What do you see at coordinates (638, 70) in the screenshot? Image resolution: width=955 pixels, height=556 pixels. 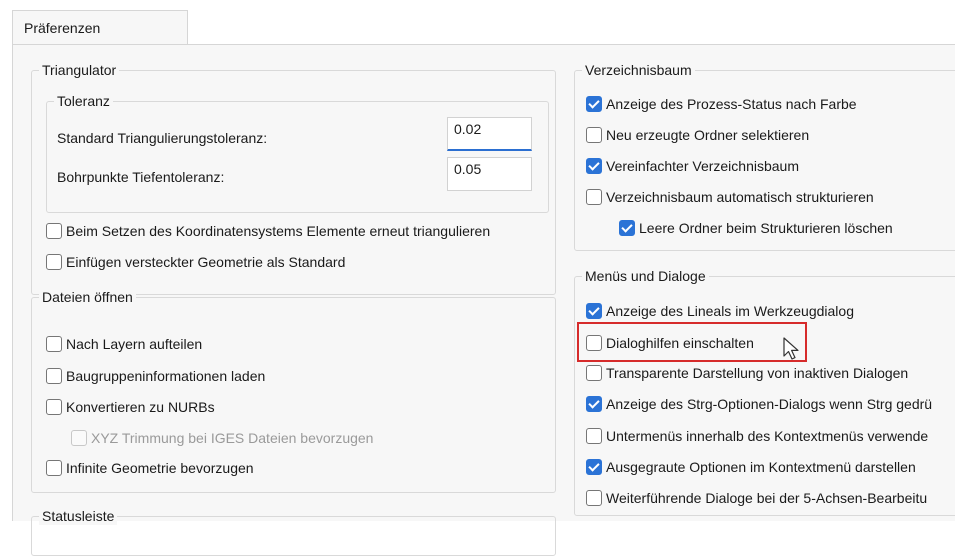 I see `verzeichnisbaum-title: Verzeichnisbaum` at bounding box center [638, 70].